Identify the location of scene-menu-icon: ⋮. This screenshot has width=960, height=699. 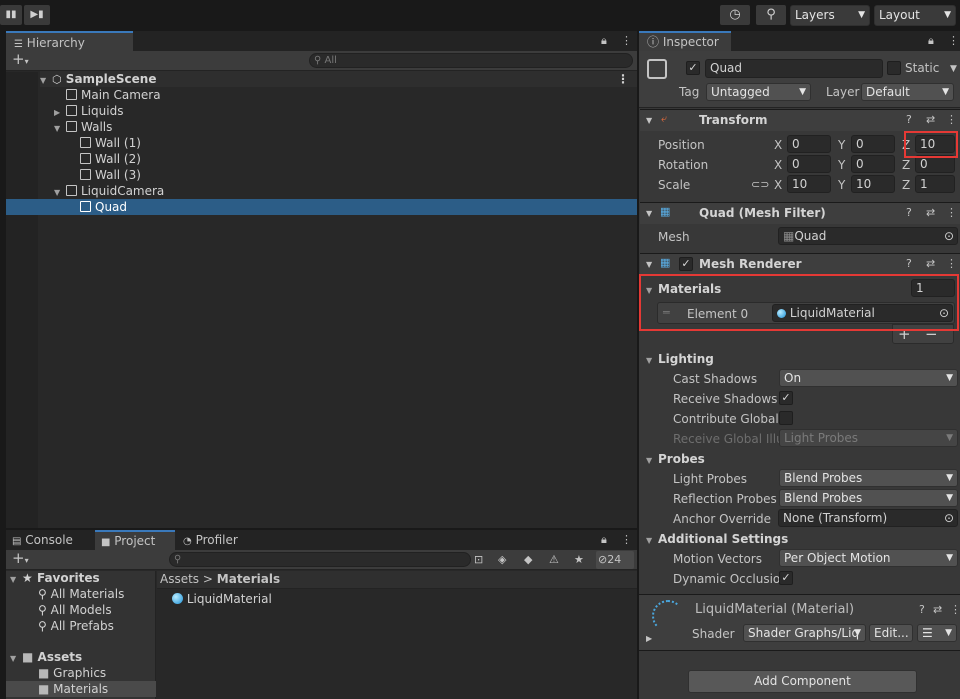
(623, 79).